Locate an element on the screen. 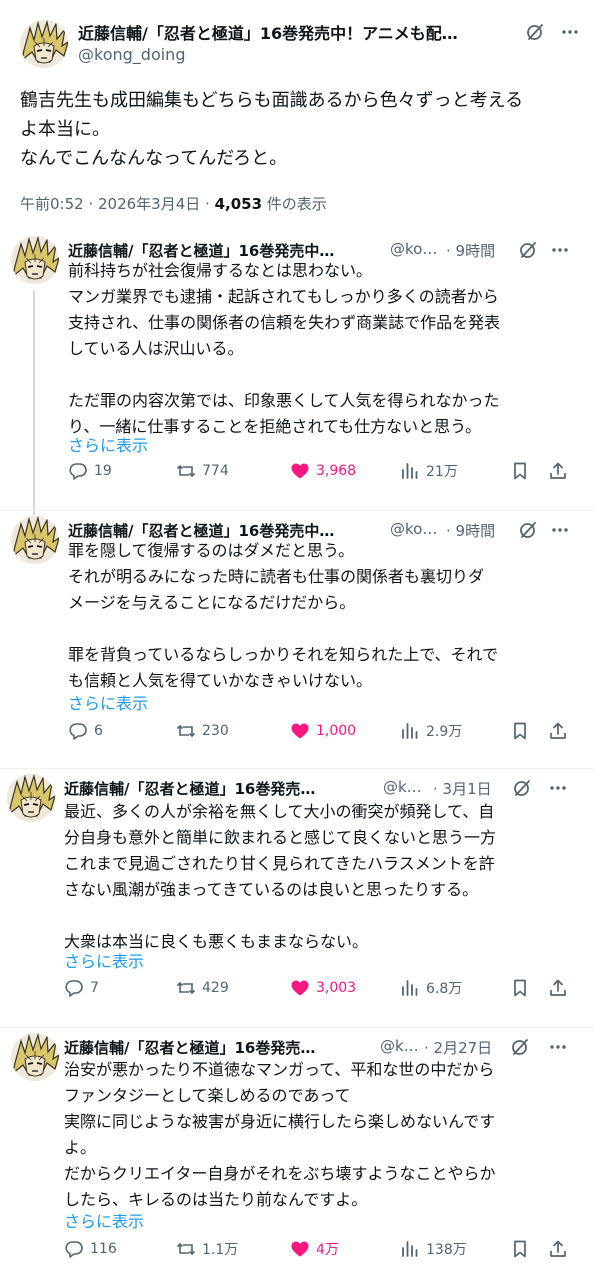 The height and width of the screenshot is (1272, 594). reply-button: 7 is located at coordinates (81, 988).